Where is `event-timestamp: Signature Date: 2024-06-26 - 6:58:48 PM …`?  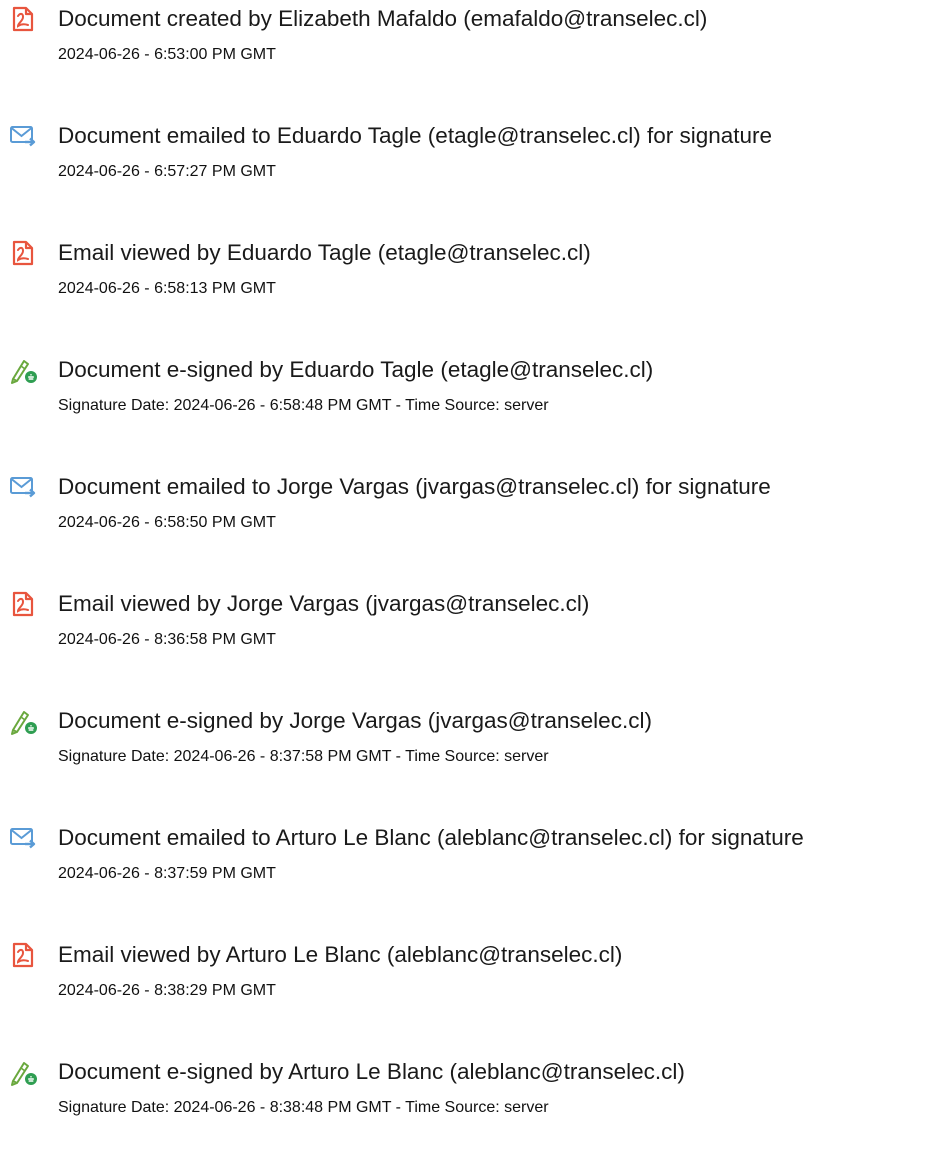
event-timestamp: Signature Date: 2024-06-26 - 6:58:48 PM … is located at coordinates (303, 405).